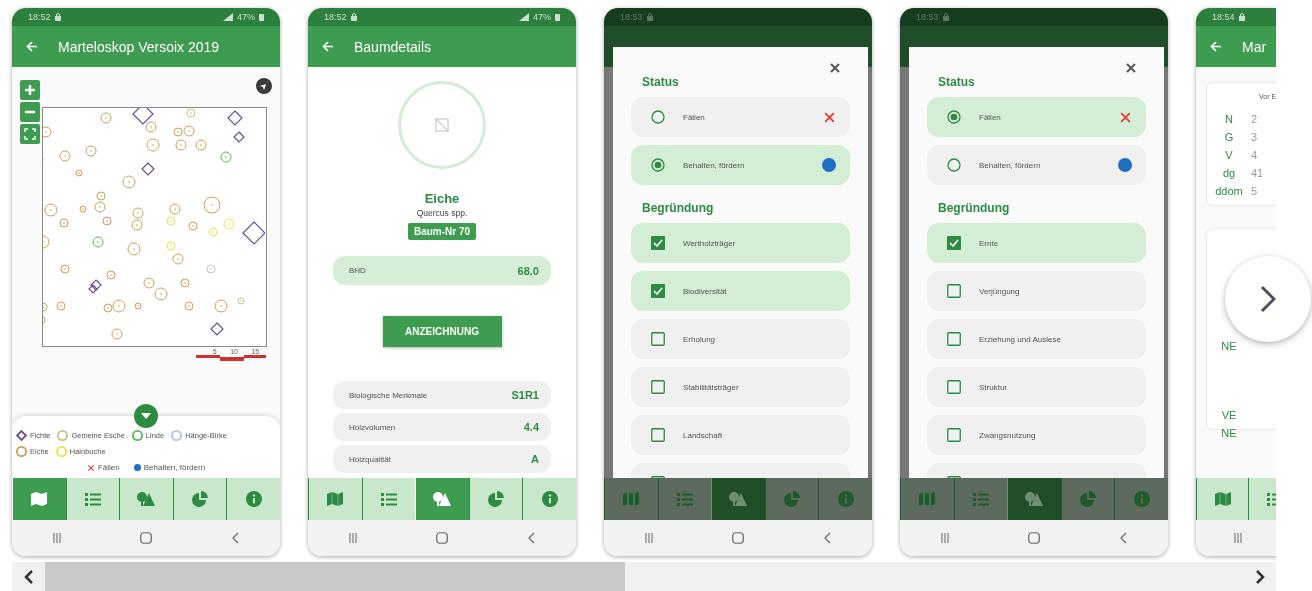 The image size is (1312, 591). I want to click on option-label: Stabilitätsträger, so click(711, 387).